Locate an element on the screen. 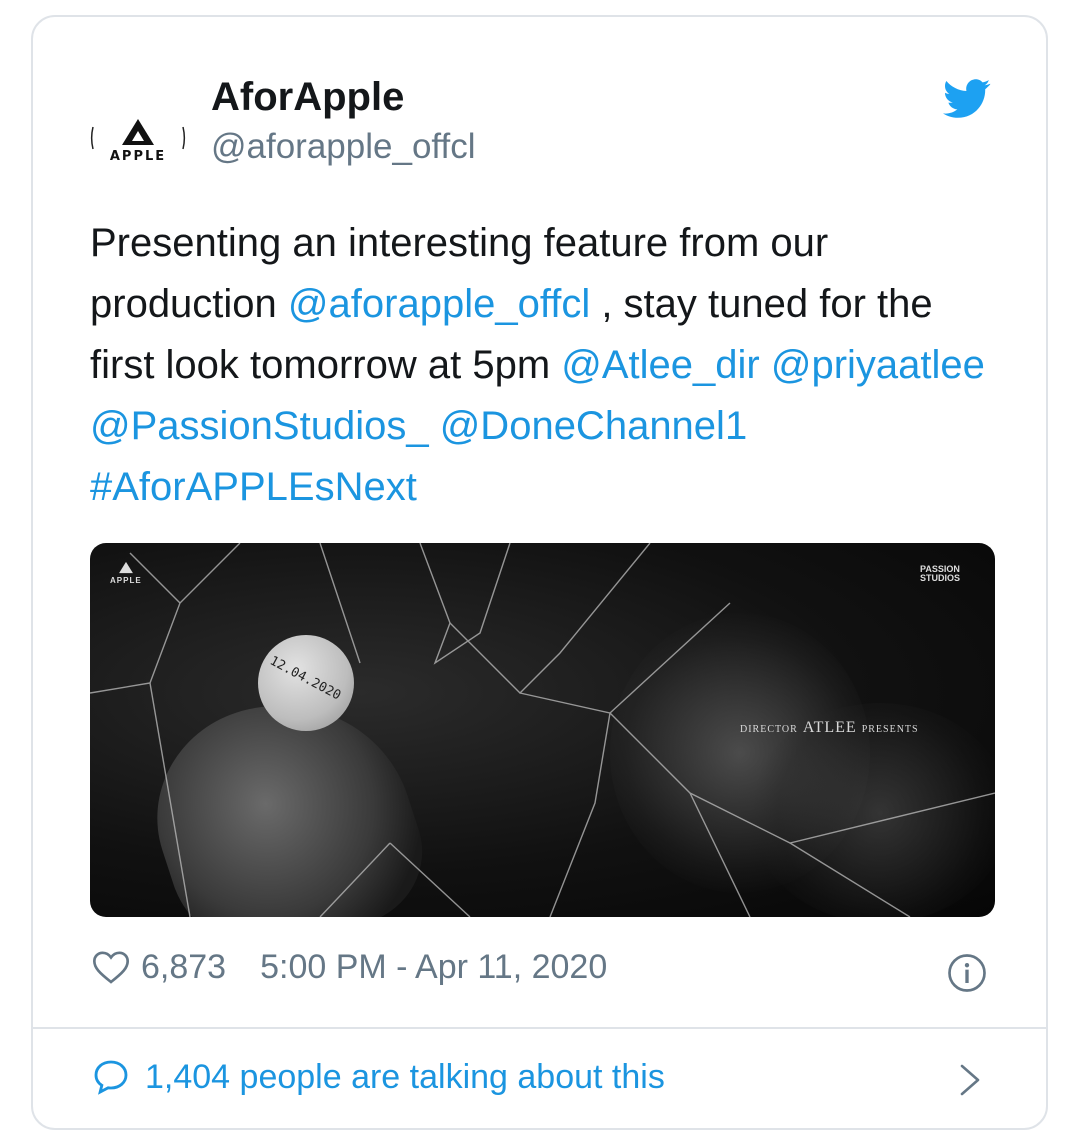 The height and width of the screenshot is (1138, 1080). like-count: 6,873 is located at coordinates (183, 967).